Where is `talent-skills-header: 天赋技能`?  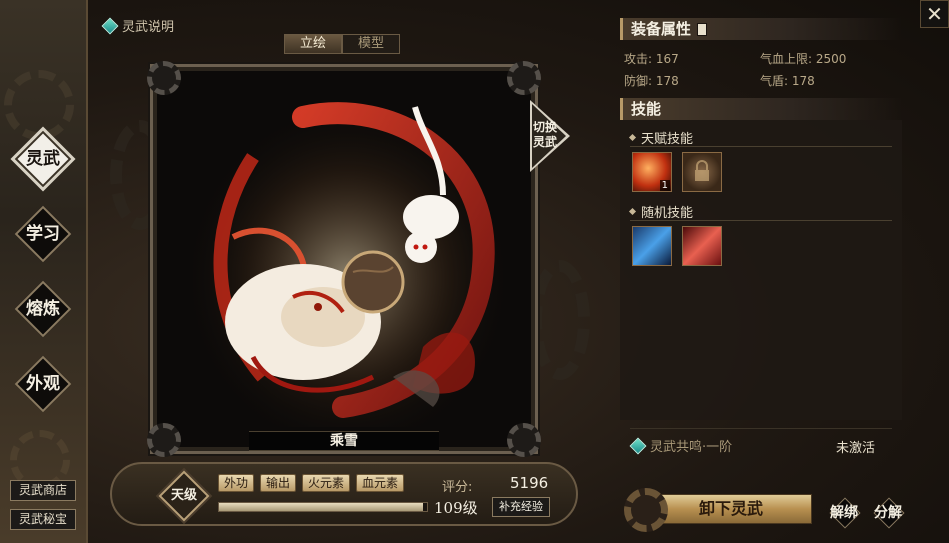 talent-skills-header: 天赋技能 is located at coordinates (661, 137).